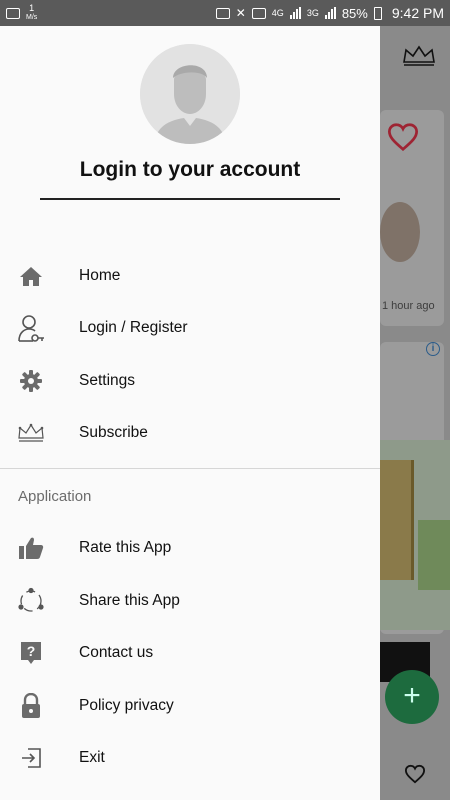 This screenshot has height=800, width=450. I want to click on section-divider, so click(190, 468).